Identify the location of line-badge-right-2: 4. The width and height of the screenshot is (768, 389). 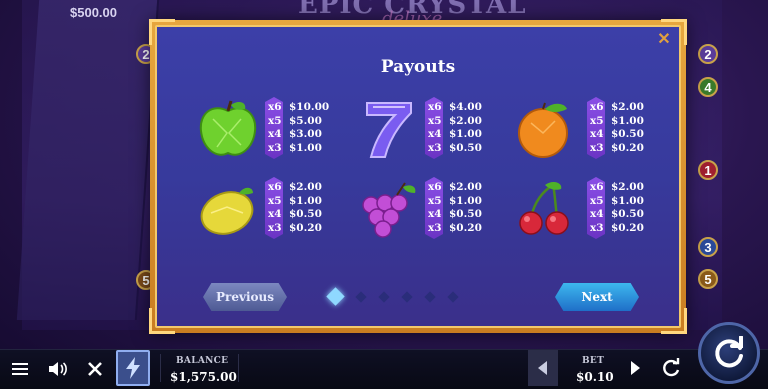
(708, 87).